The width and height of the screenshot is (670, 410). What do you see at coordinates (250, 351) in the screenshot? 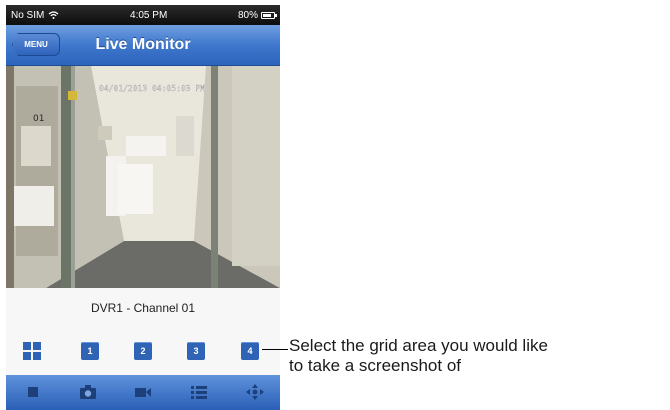
I see `grid-button-4: 4` at bounding box center [250, 351].